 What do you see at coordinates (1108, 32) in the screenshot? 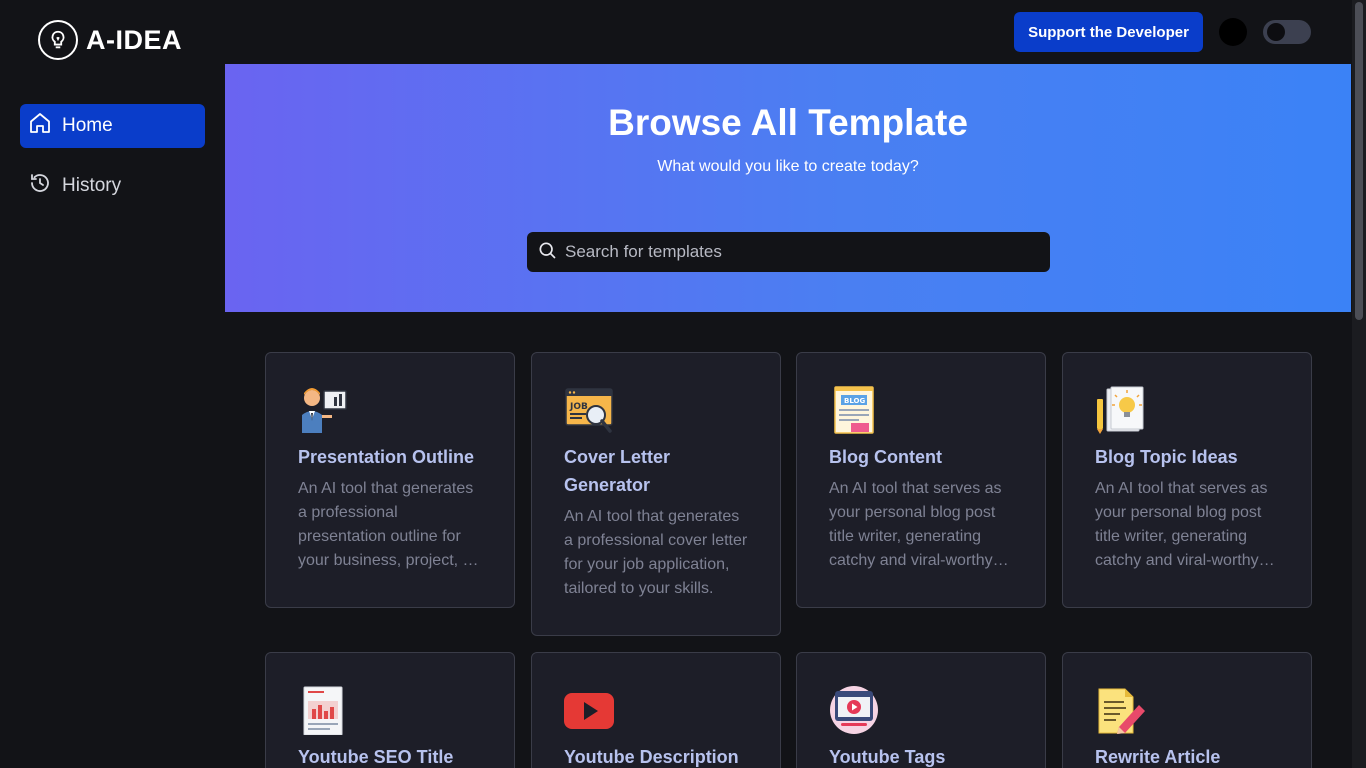
I see `support-developer-button: Support the Developer` at bounding box center [1108, 32].